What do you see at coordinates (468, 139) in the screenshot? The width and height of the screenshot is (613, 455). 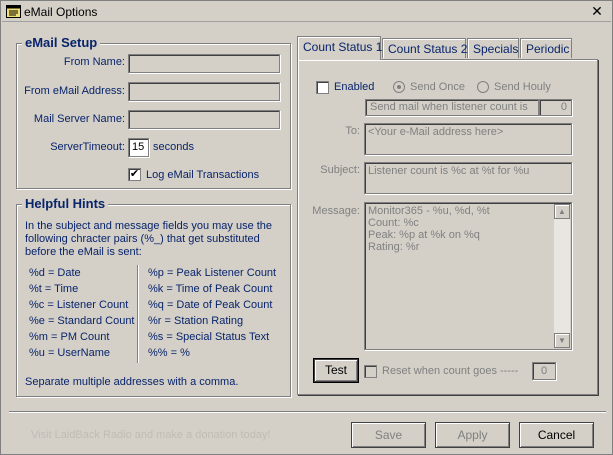 I see `to-field: <Your e-Mail address here>` at bounding box center [468, 139].